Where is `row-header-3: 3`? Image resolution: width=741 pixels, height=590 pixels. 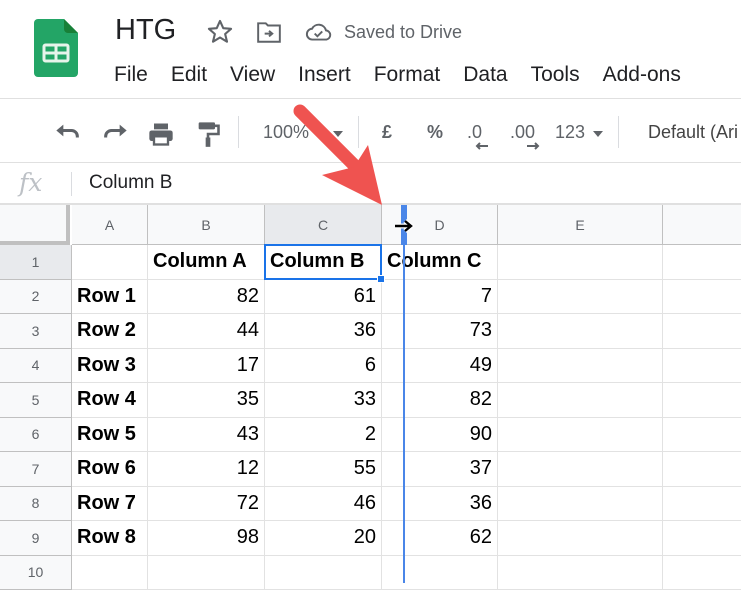 row-header-3: 3 is located at coordinates (36, 331).